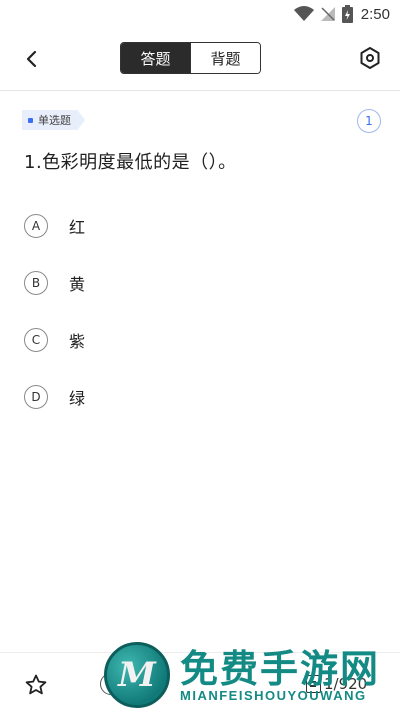  I want to click on question-type-label: 单选题, so click(54, 120).